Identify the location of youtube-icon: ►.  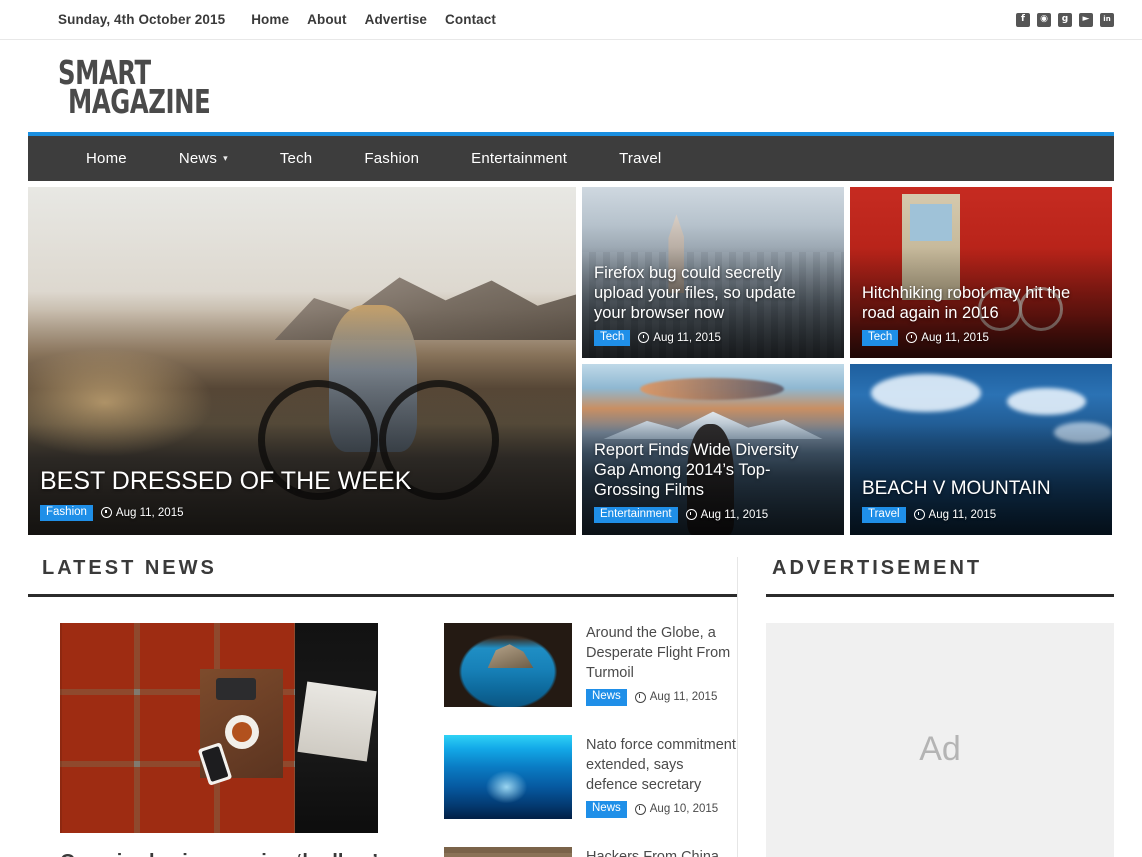
(1086, 19).